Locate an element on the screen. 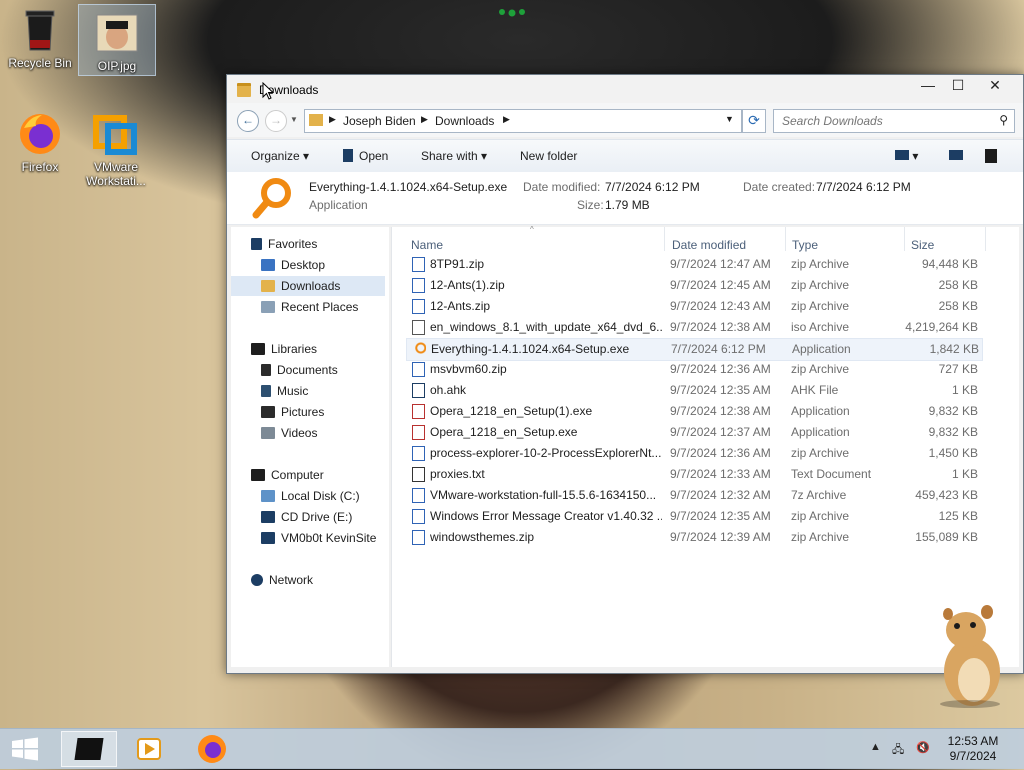  column-header-date-modified: Date modified is located at coordinates (709, 245).